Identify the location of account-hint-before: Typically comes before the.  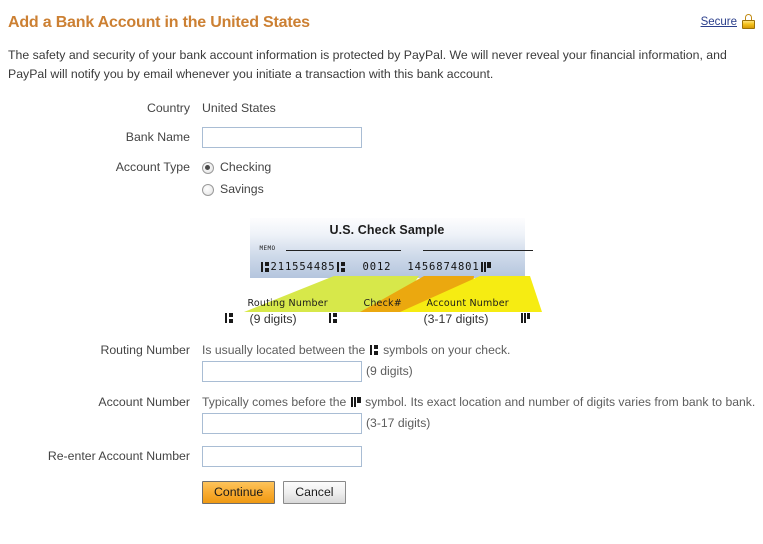
(274, 402).